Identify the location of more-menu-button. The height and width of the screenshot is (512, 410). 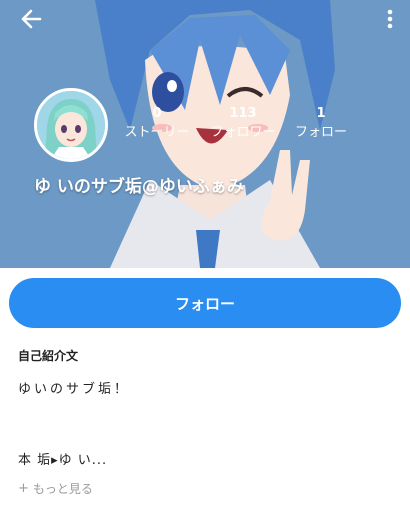
(390, 19).